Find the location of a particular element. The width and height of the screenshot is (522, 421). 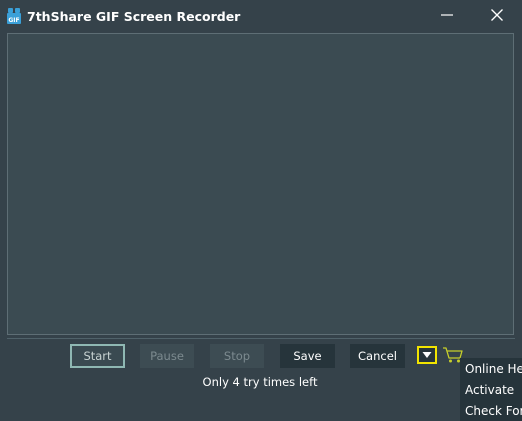

menu-item-check-for-update: Check For Update is located at coordinates (493, 411).